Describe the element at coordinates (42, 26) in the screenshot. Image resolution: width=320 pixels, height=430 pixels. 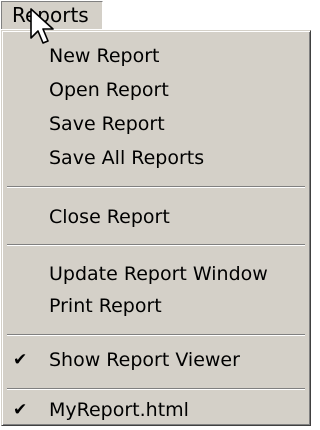
I see `mouse-pointer-icon` at that location.